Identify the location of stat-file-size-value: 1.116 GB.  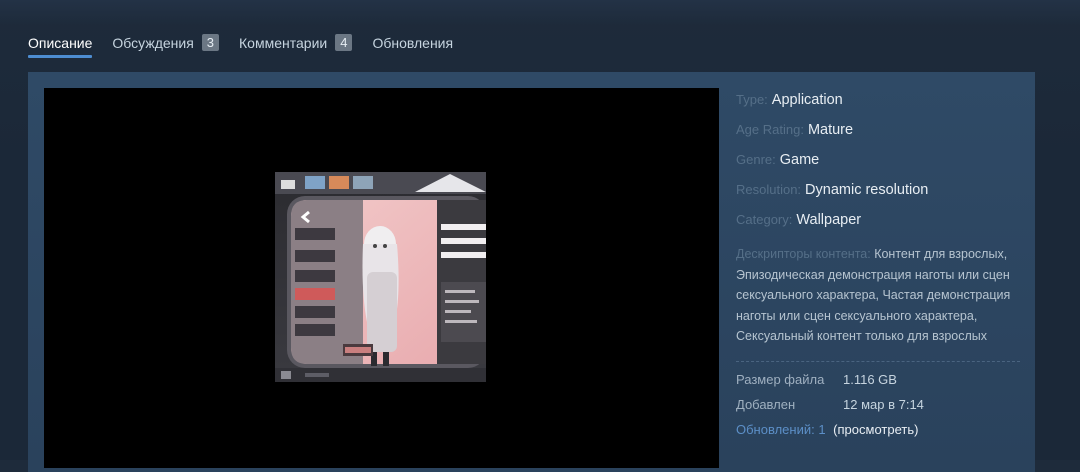
(870, 379).